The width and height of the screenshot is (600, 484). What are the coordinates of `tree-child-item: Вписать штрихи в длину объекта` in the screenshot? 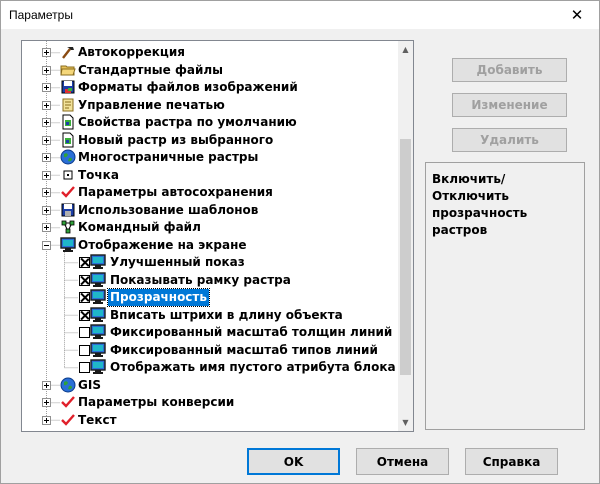 It's located at (210, 315).